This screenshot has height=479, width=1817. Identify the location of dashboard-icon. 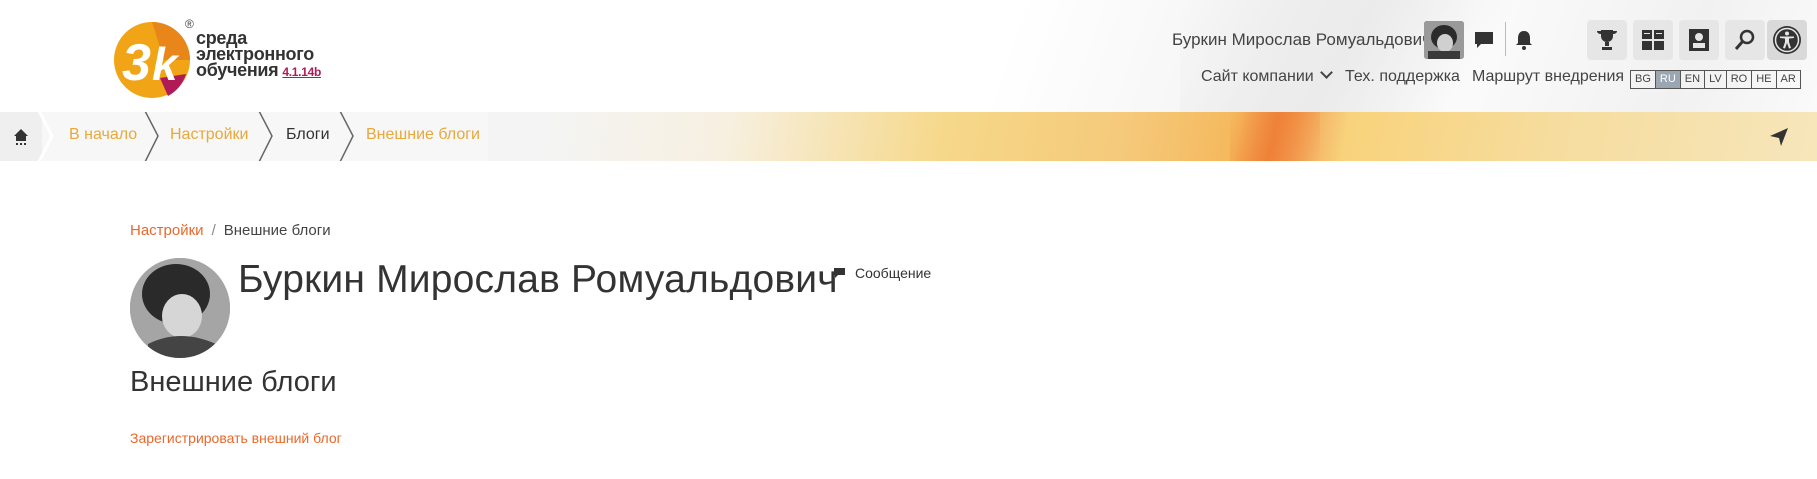
(1653, 40).